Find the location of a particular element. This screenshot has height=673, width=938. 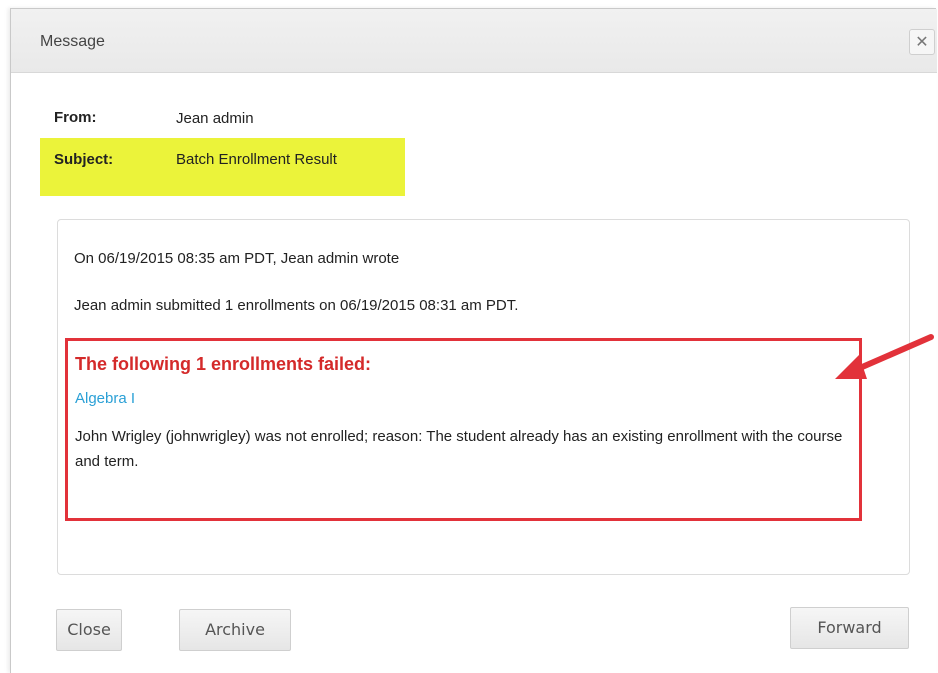

archive-button: Archive is located at coordinates (235, 630).